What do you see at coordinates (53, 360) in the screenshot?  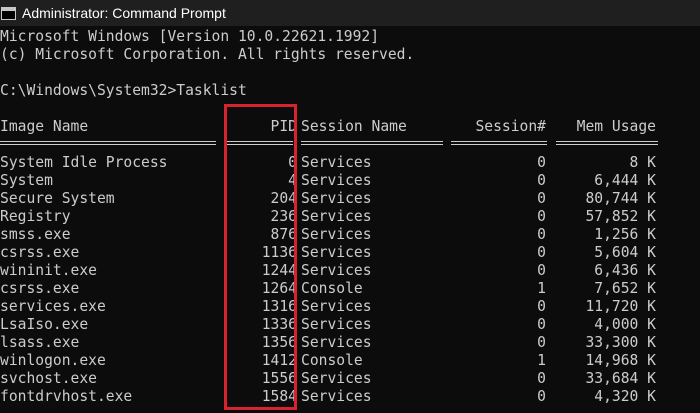 I see `process-image-name: winlogon.exe` at bounding box center [53, 360].